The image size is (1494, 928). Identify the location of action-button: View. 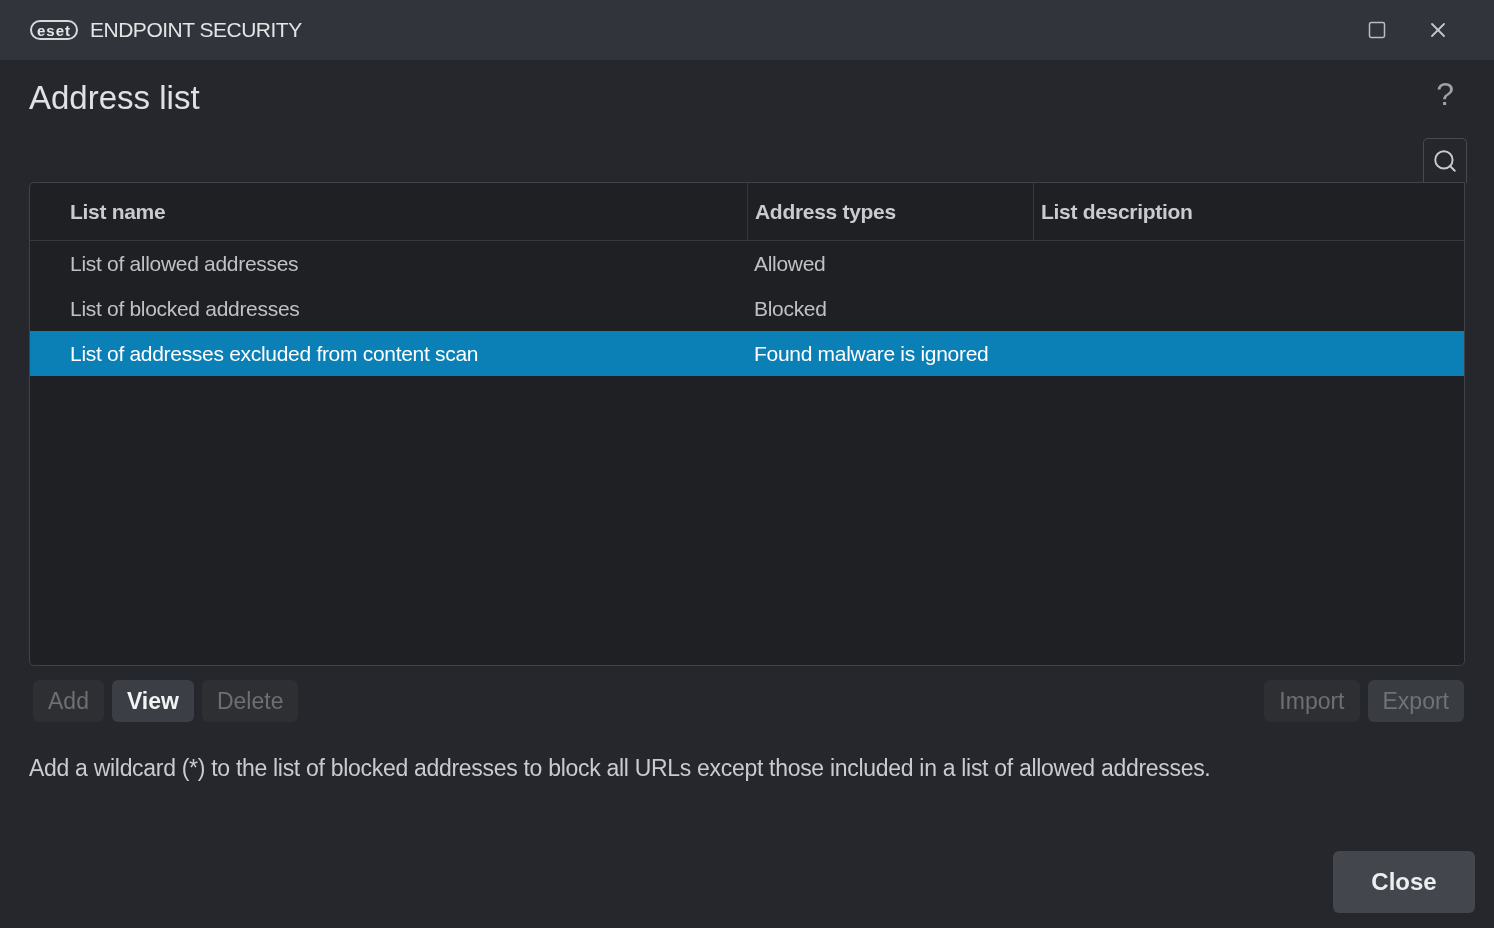
(152, 701).